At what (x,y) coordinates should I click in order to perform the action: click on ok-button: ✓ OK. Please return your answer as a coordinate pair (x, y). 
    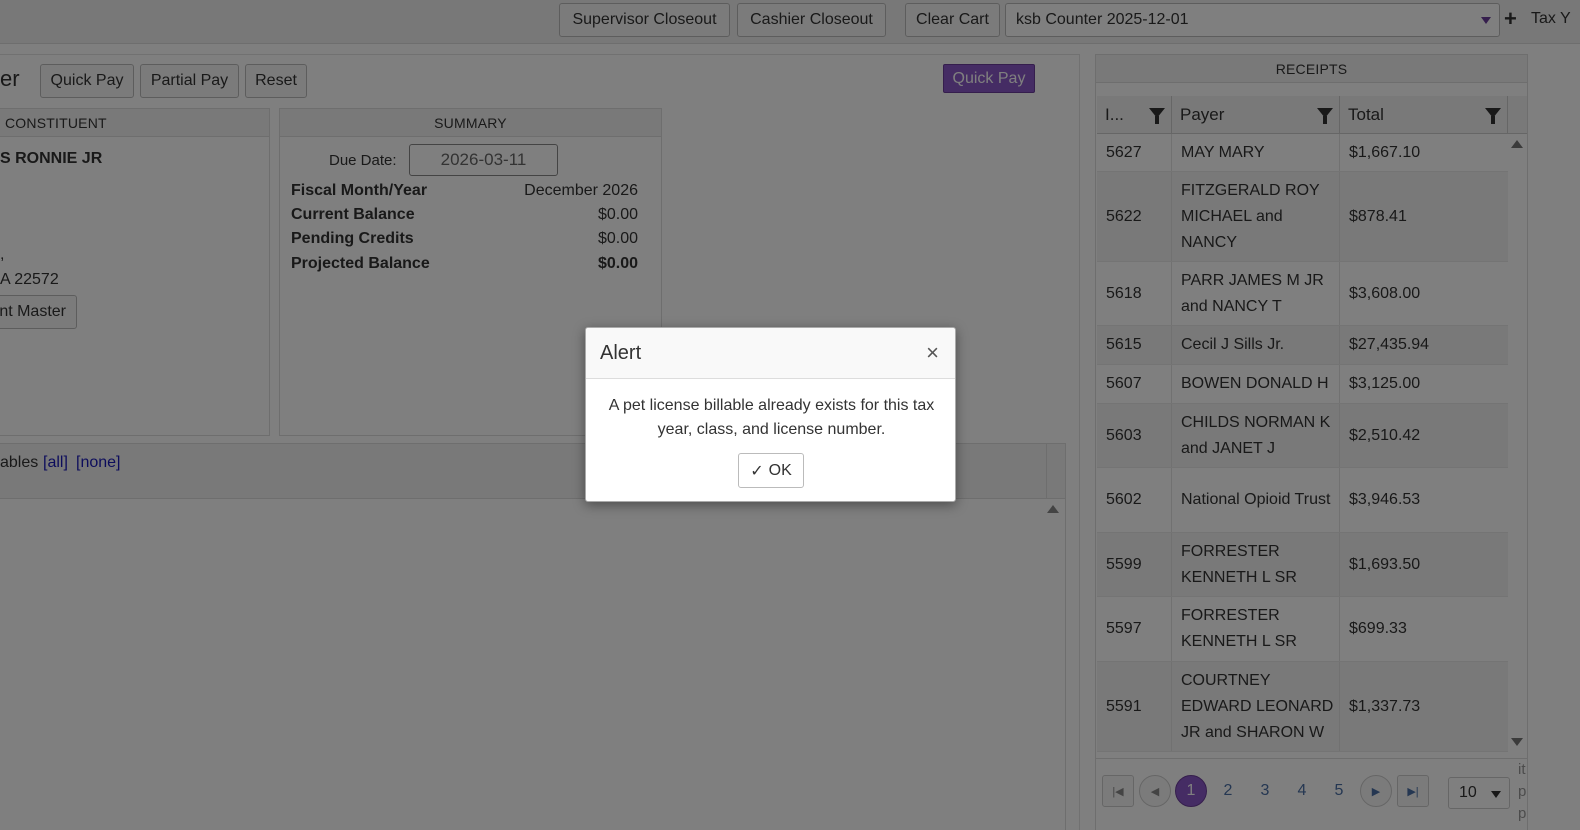
    Looking at the image, I should click on (771, 470).